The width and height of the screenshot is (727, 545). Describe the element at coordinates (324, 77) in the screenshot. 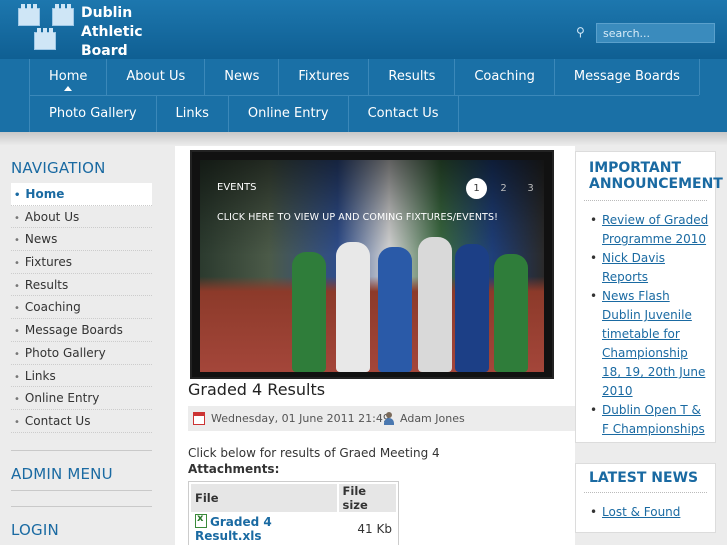

I see `nav-item-fixtures: Fixtures` at that location.